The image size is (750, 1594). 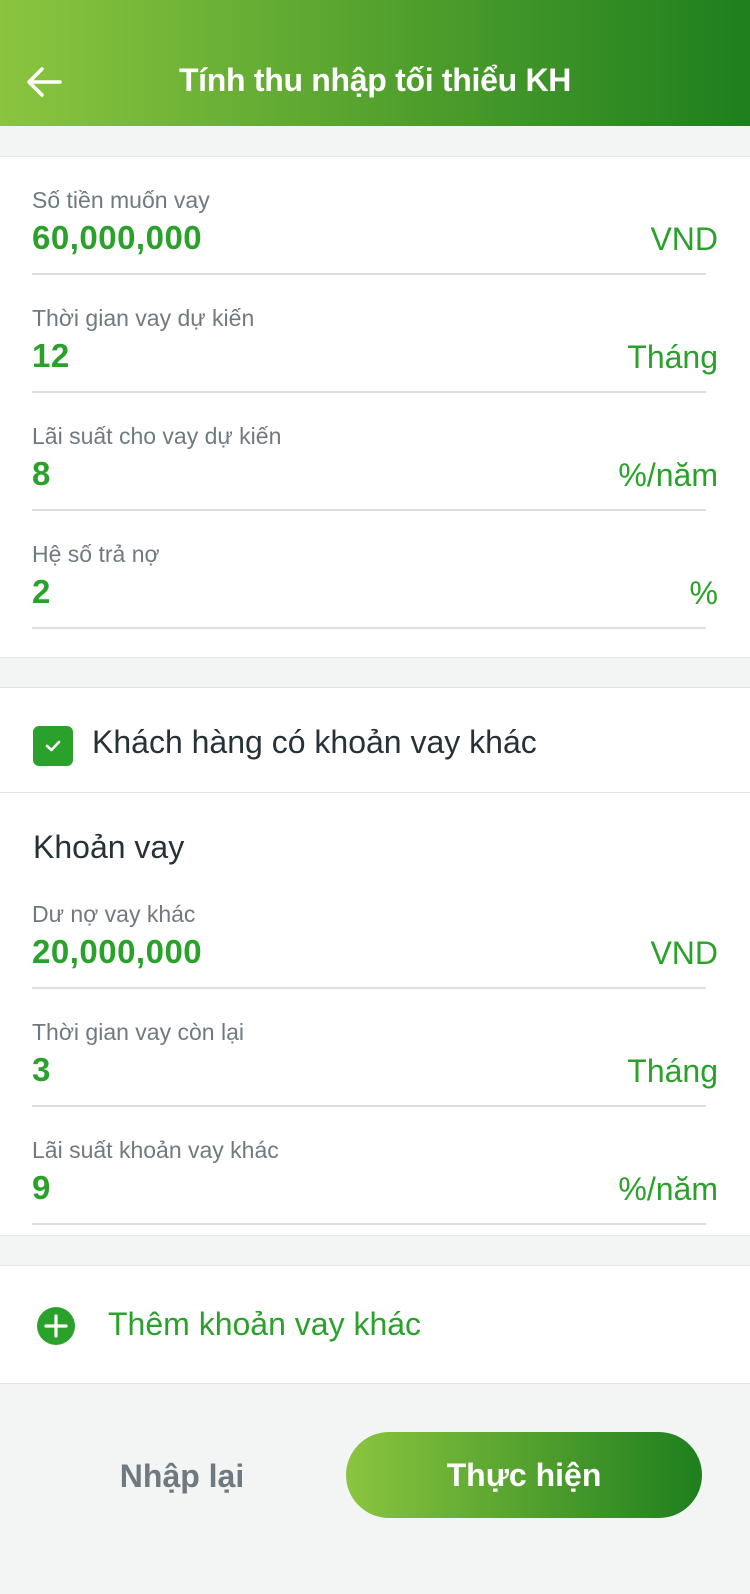 I want to click on repayment-ratio-value: 2, so click(x=41, y=592).